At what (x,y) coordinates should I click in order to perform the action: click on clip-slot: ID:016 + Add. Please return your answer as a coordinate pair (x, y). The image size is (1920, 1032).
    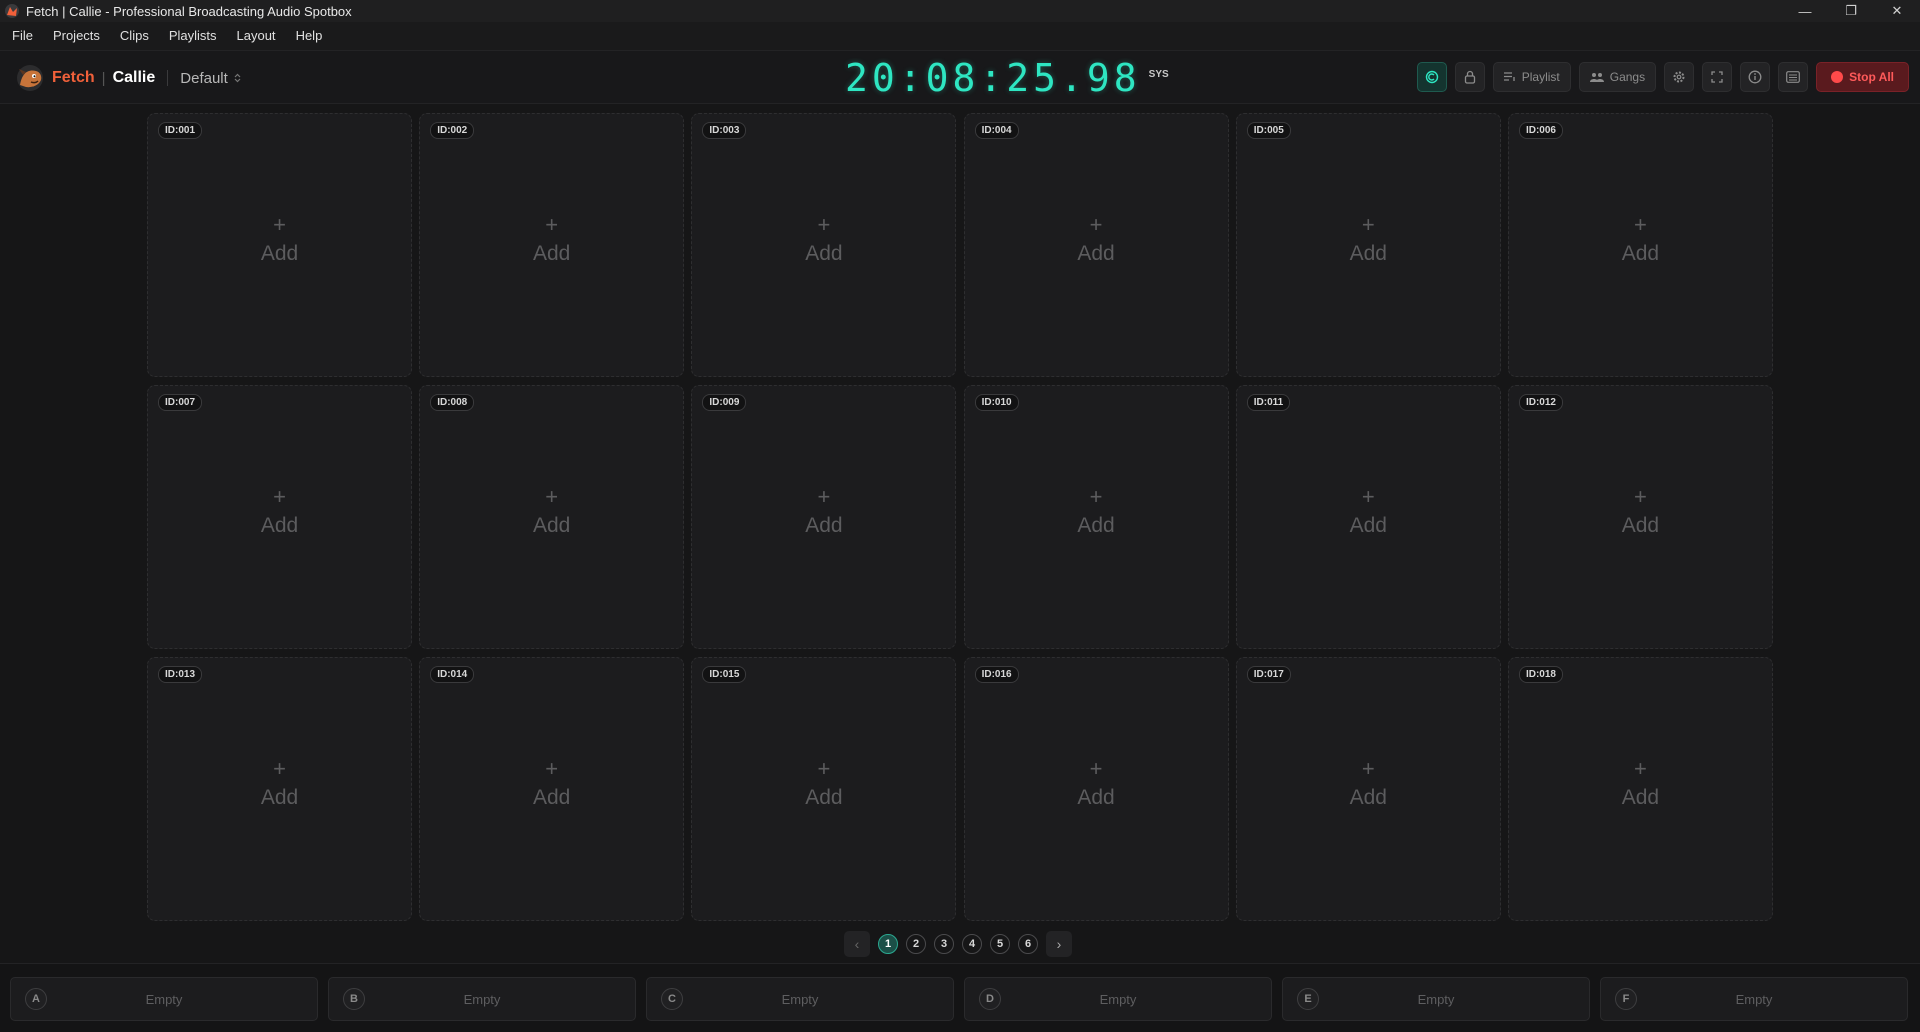
    Looking at the image, I should click on (1096, 789).